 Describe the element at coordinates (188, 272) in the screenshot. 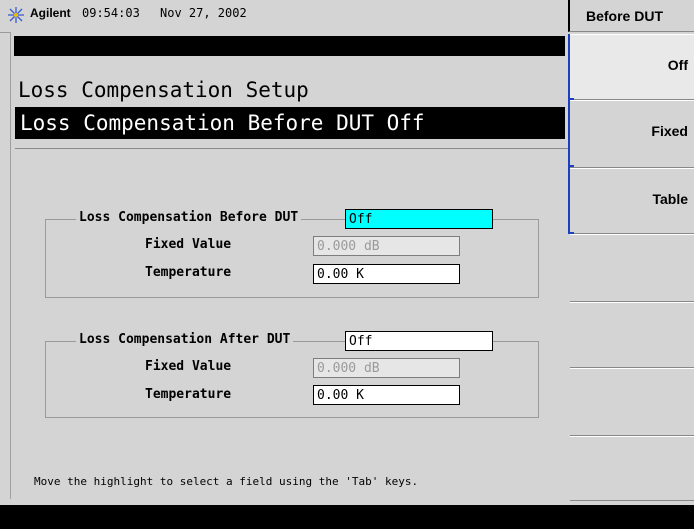

I see `before-temperature-label: Temperature` at that location.